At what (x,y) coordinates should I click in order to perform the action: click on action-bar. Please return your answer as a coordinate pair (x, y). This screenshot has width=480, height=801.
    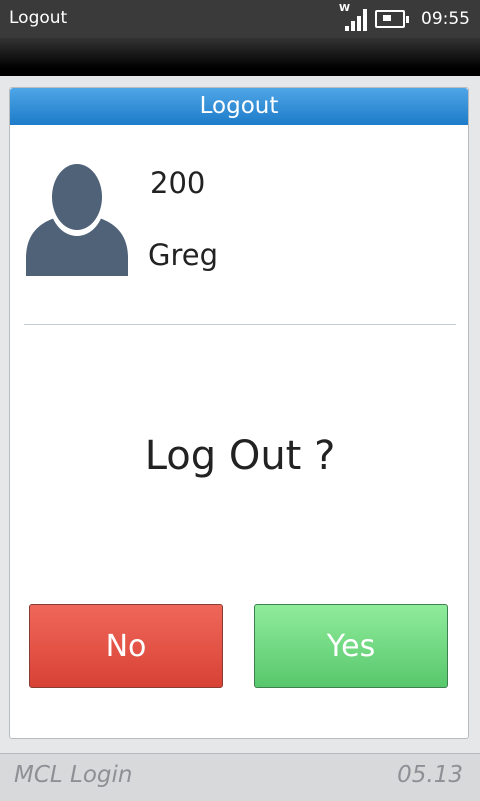
    Looking at the image, I should click on (240, 57).